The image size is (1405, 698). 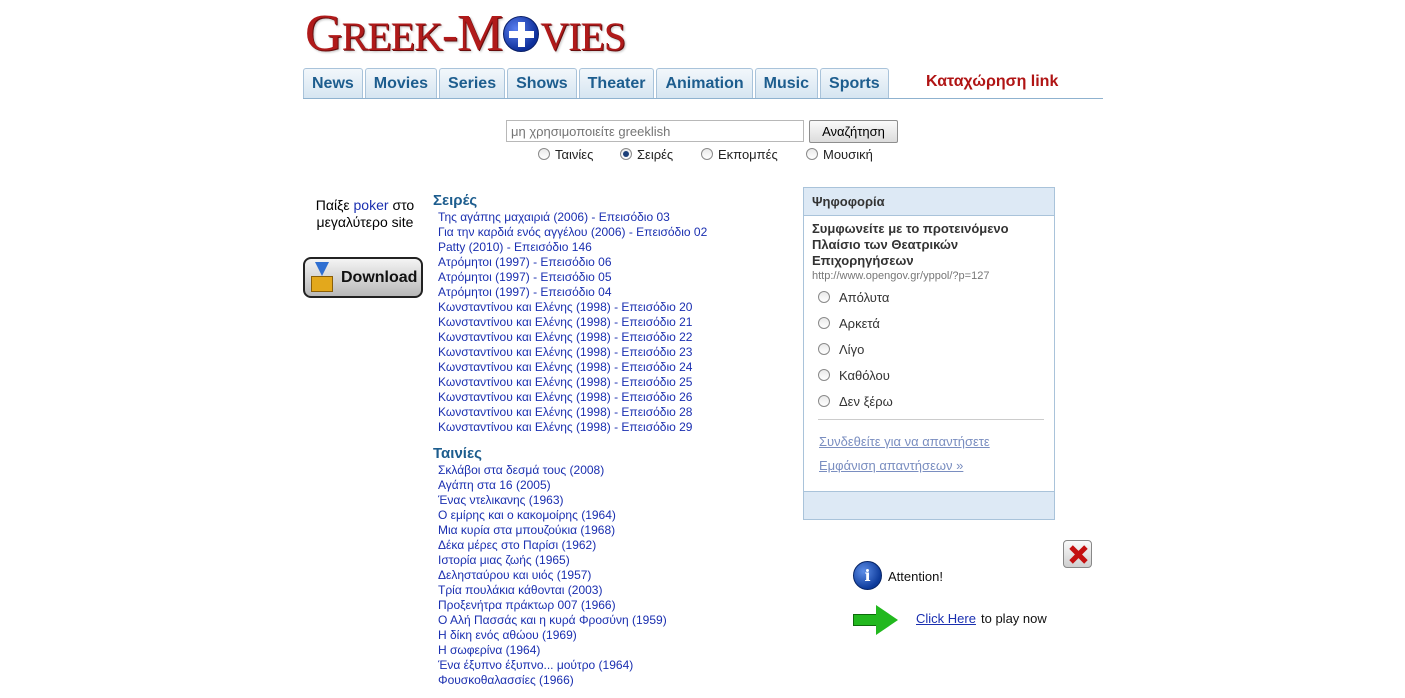 I want to click on poll-option: Λίγο, so click(x=841, y=349).